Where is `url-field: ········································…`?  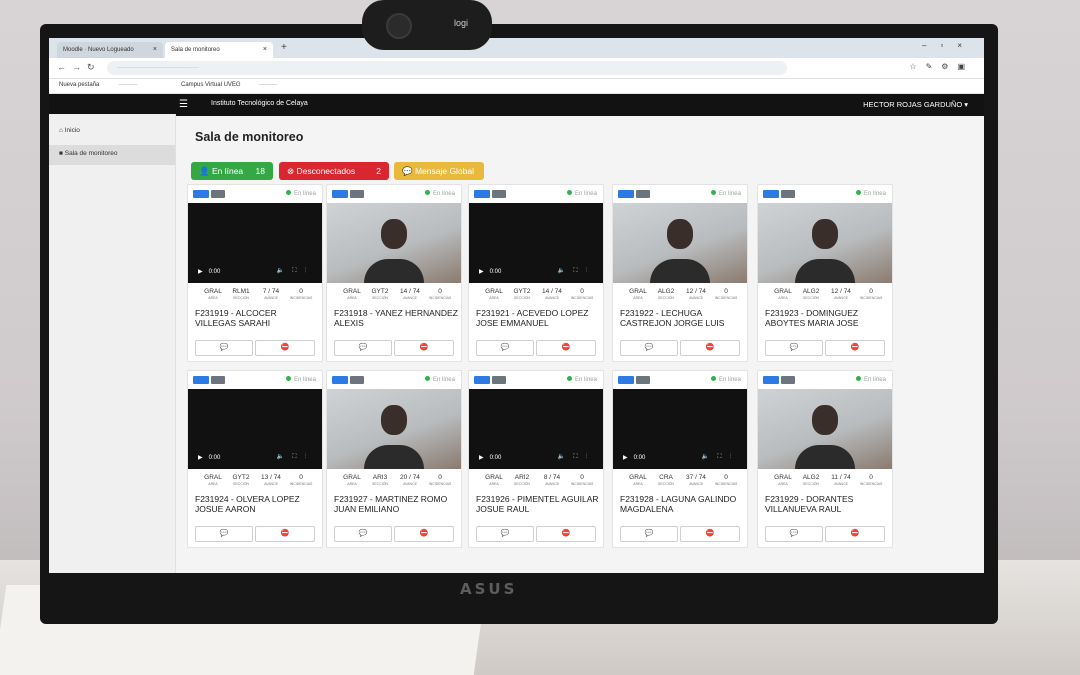 url-field: ········································… is located at coordinates (447, 68).